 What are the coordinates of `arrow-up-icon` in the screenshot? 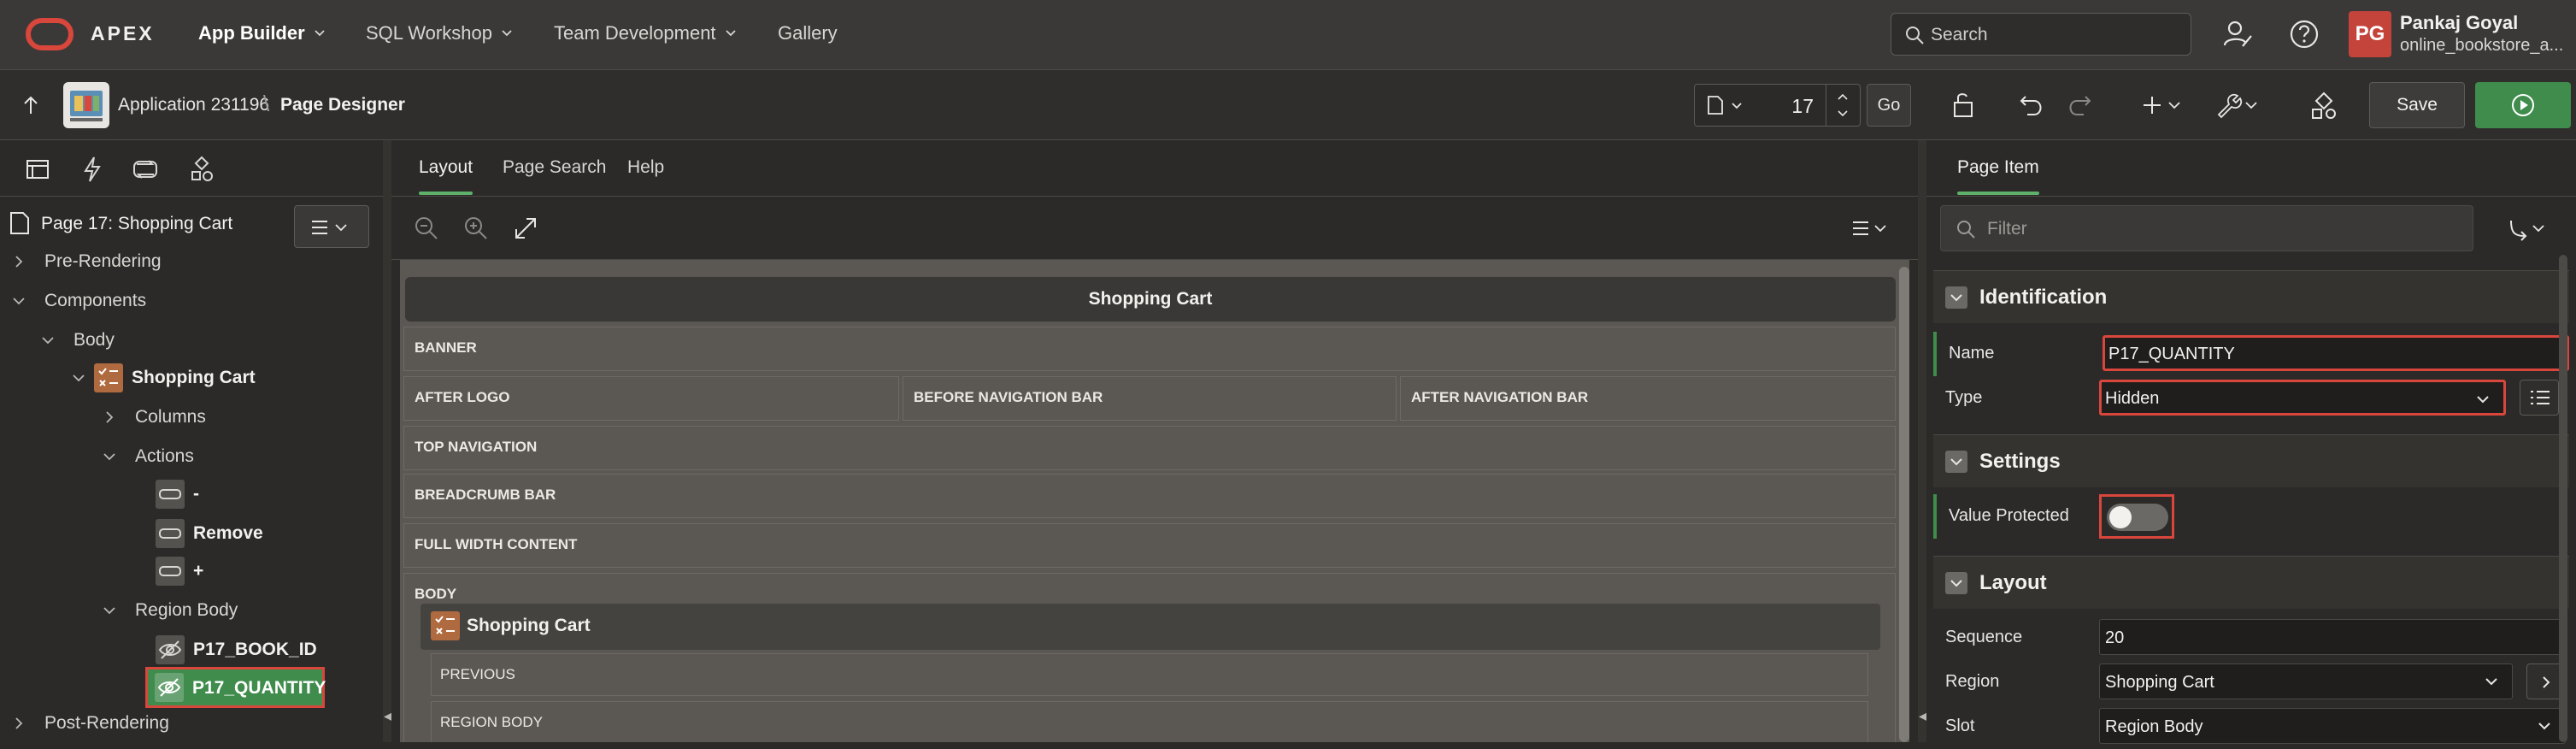 It's located at (31, 105).